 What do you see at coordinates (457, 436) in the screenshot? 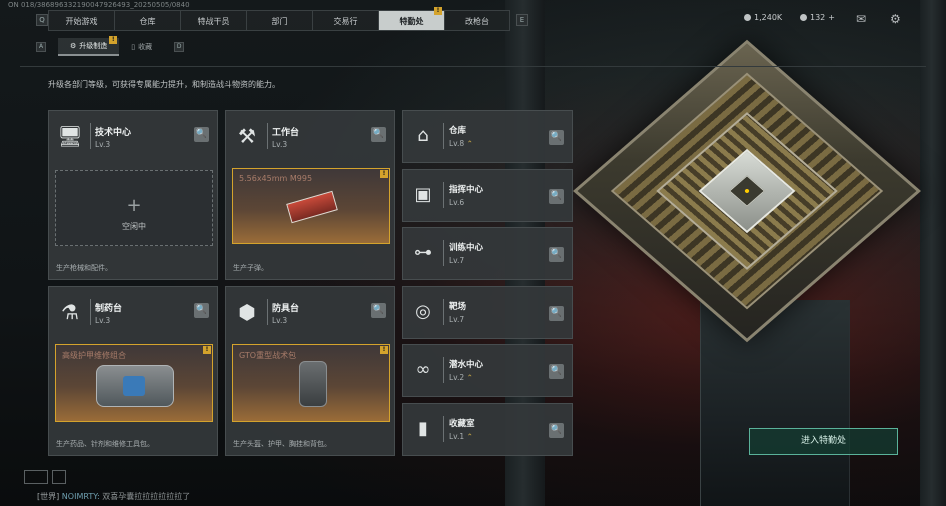
I see `facility-level: Lv.1` at bounding box center [457, 436].